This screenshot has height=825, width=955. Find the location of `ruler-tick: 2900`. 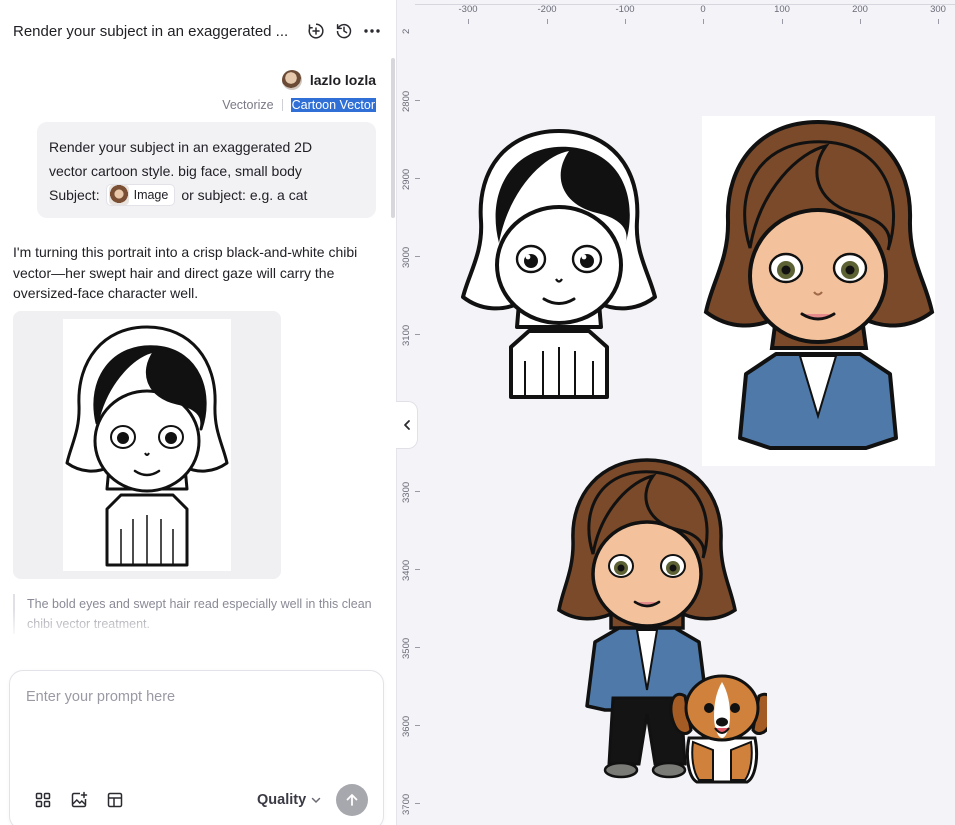

ruler-tick: 2900 is located at coordinates (406, 179).